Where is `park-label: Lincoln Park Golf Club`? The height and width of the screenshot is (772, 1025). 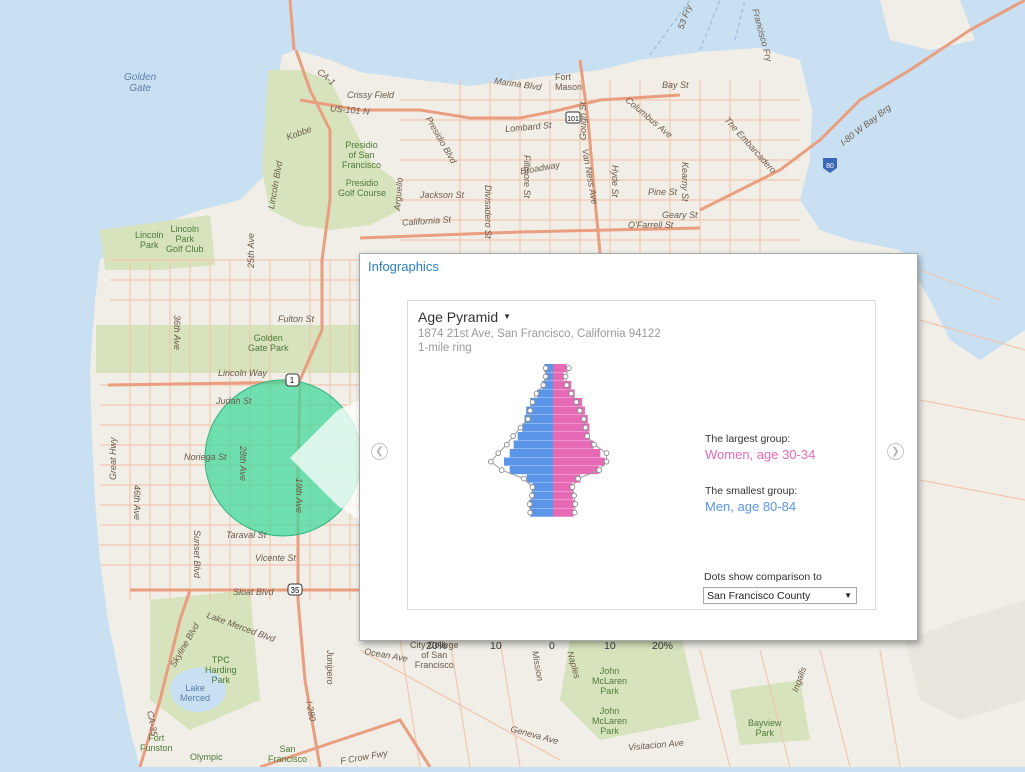
park-label: Lincoln Park Golf Club is located at coordinates (185, 239).